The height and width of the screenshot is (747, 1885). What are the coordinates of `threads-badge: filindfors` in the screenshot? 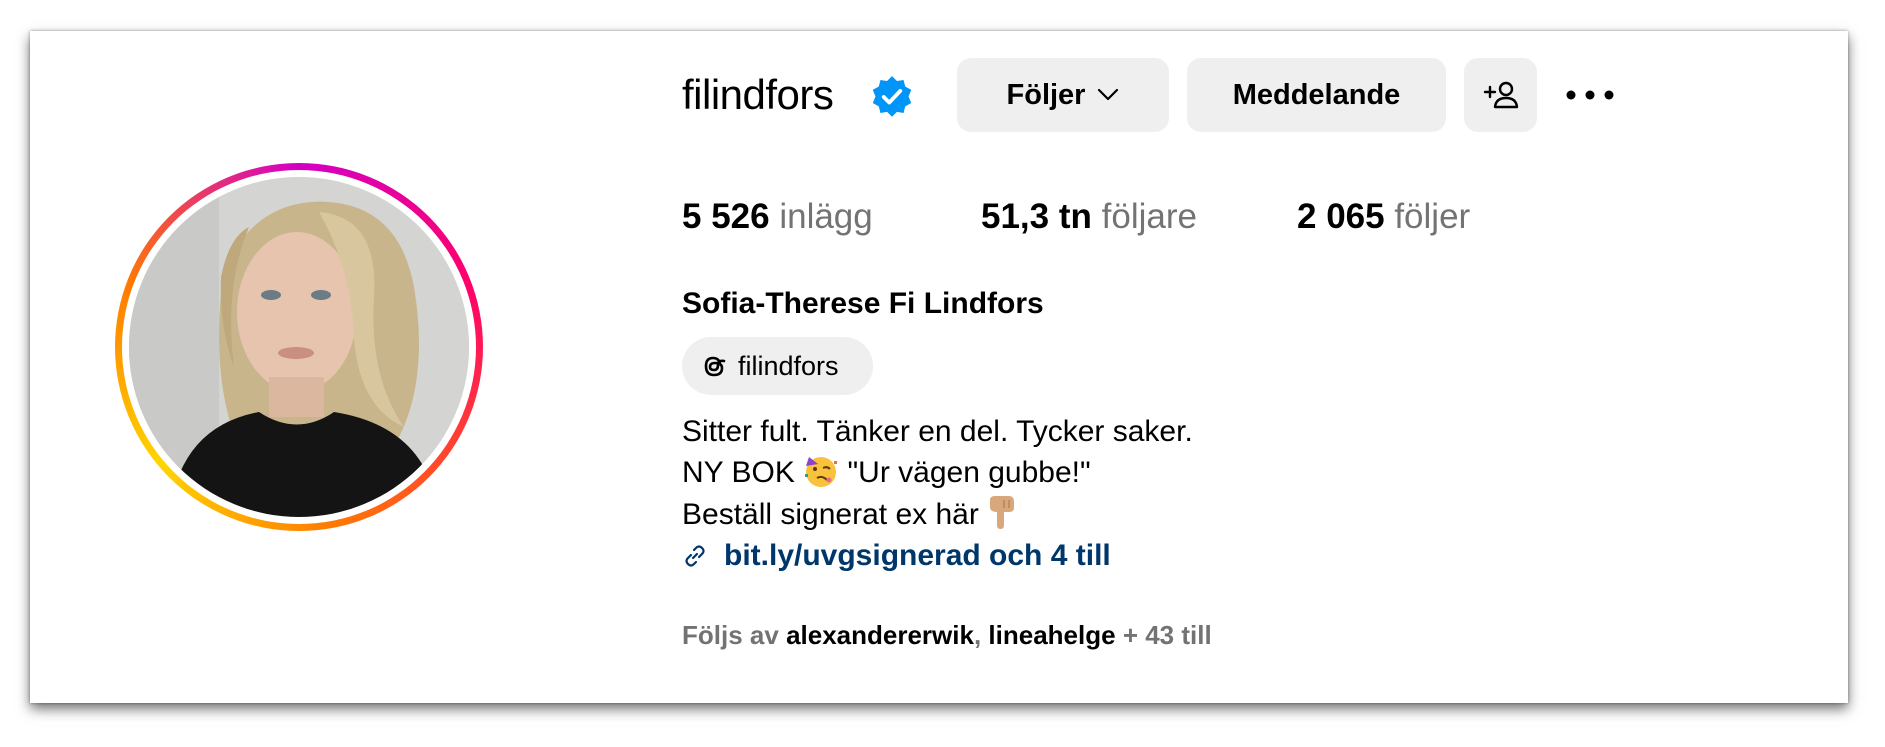 It's located at (777, 366).